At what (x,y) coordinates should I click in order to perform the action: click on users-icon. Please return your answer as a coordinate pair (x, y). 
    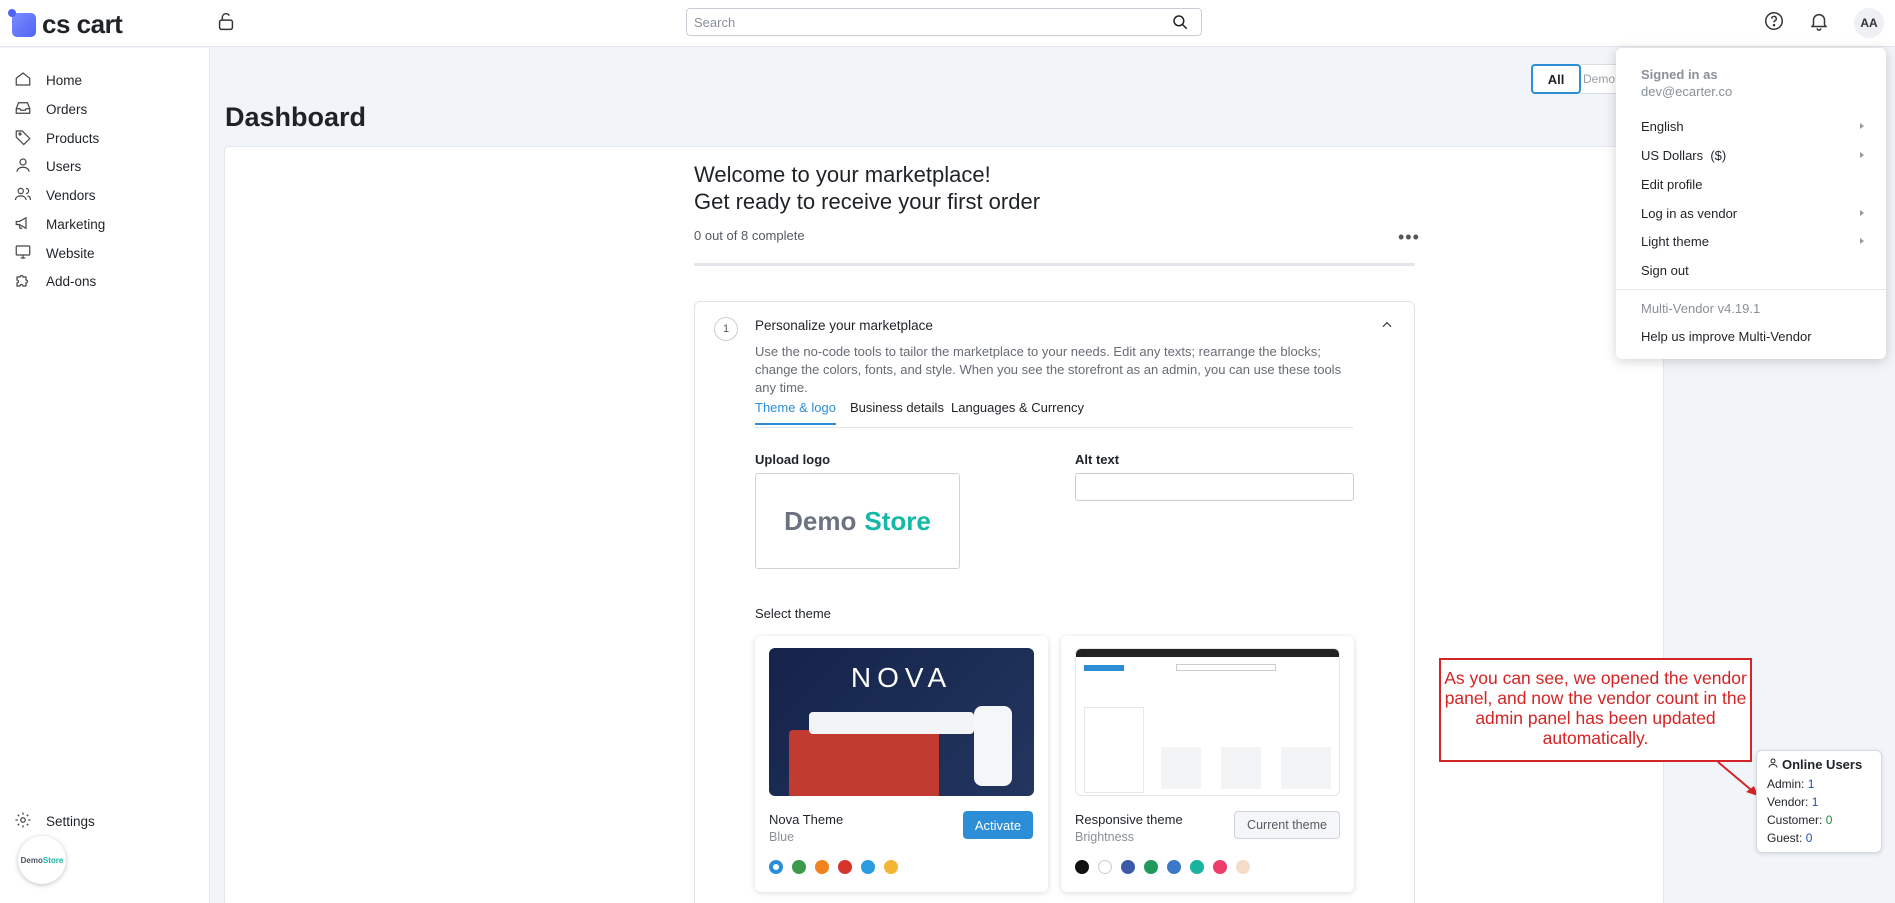
    Looking at the image, I should click on (23, 195).